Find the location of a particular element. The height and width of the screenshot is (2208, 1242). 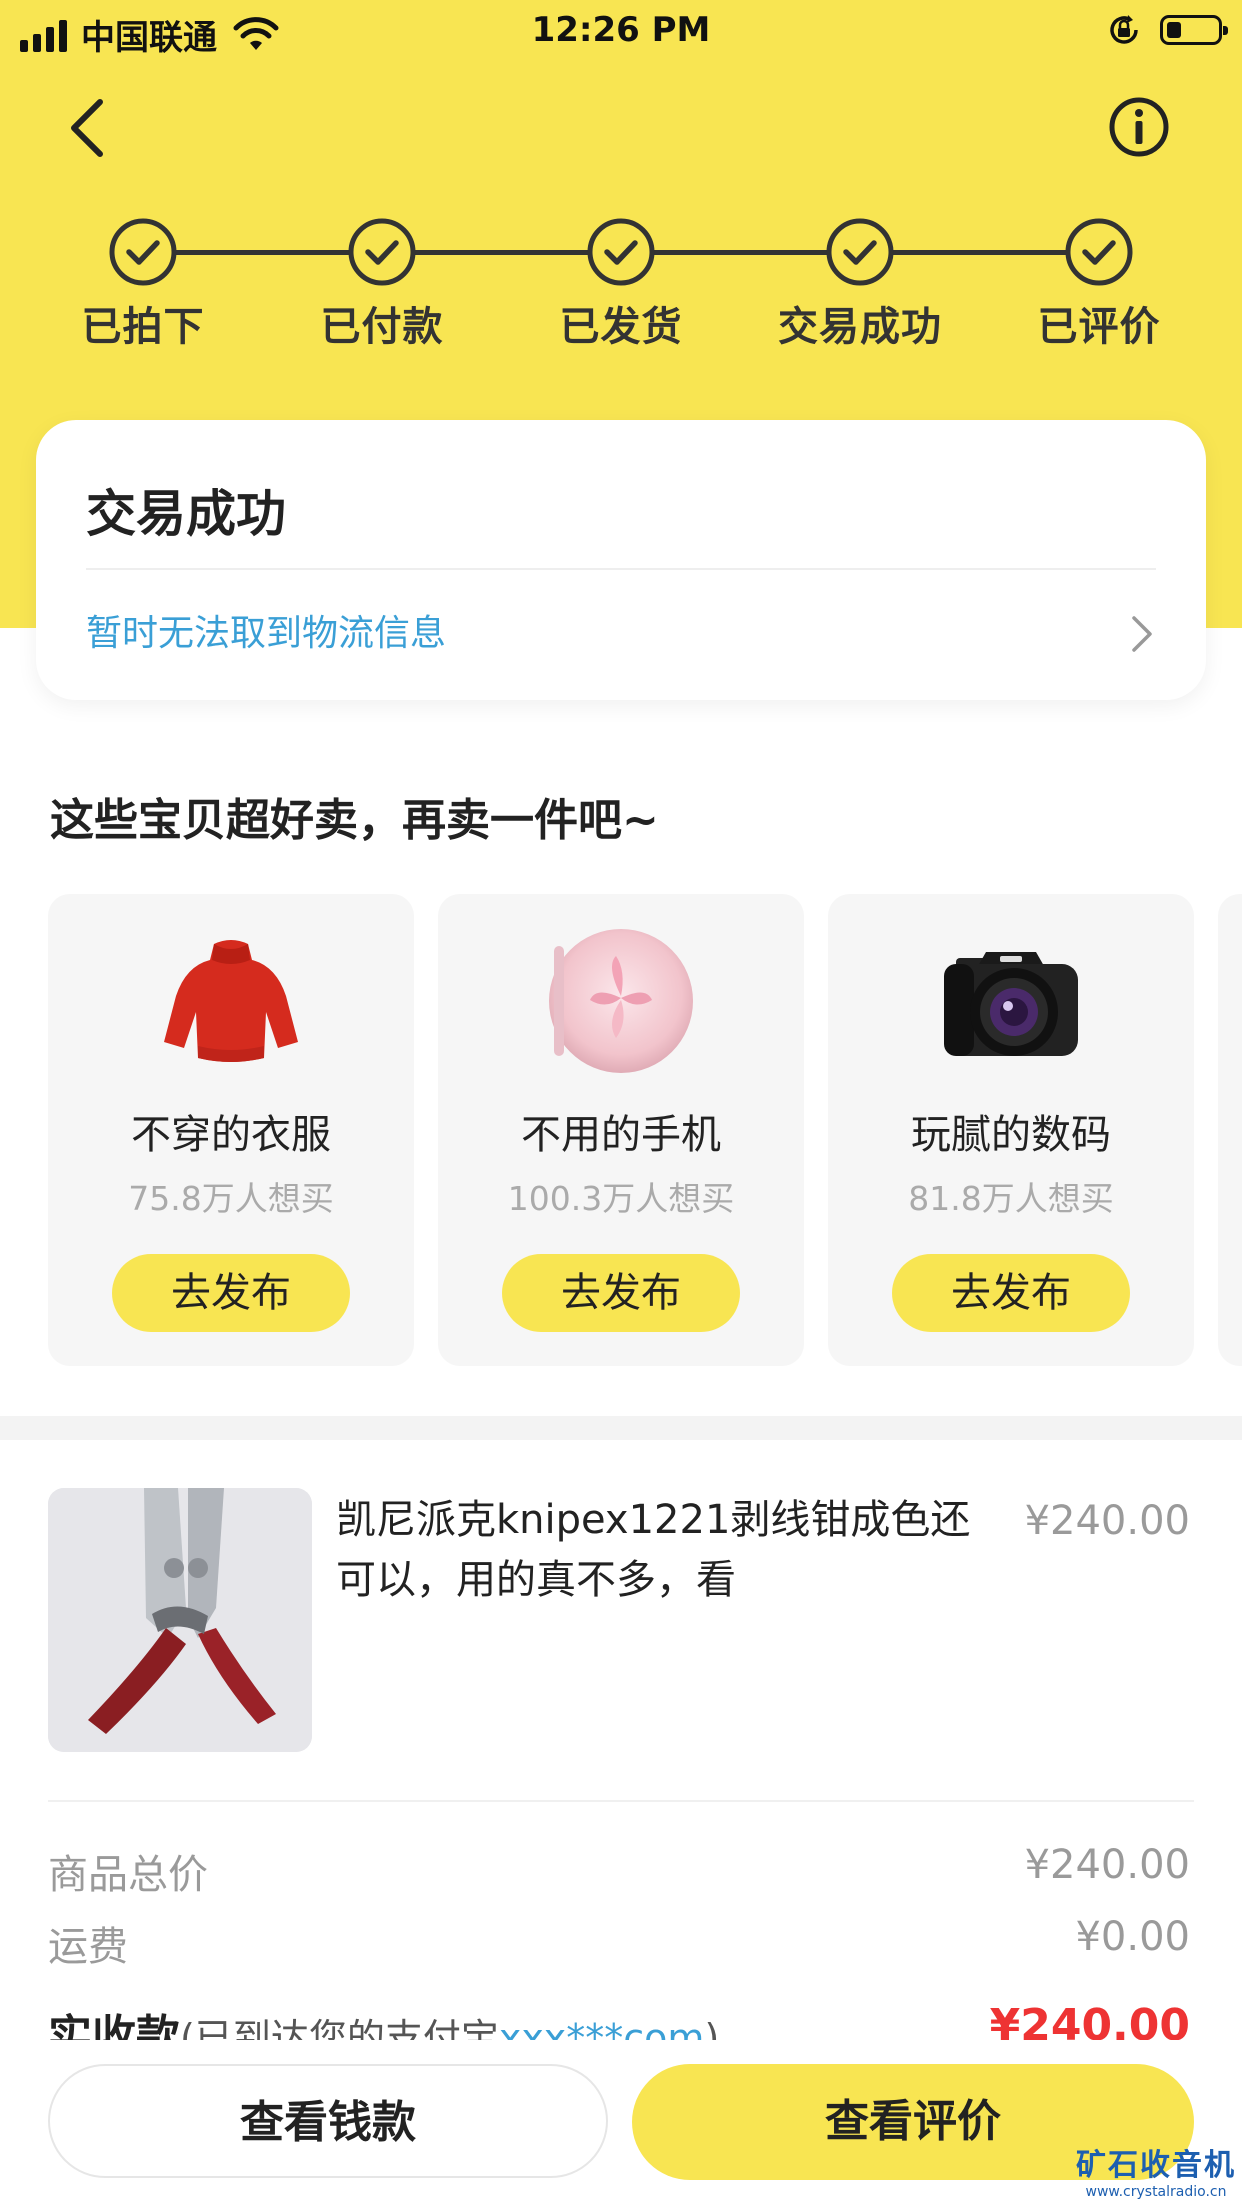

goods-total-label: 商品总价 is located at coordinates (128, 1875).